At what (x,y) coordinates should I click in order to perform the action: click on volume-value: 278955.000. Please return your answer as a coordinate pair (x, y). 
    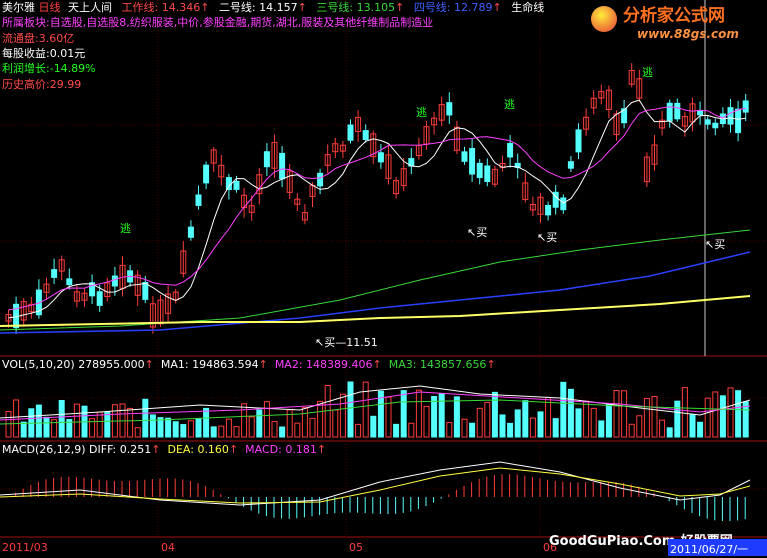
    Looking at the image, I should click on (111, 364).